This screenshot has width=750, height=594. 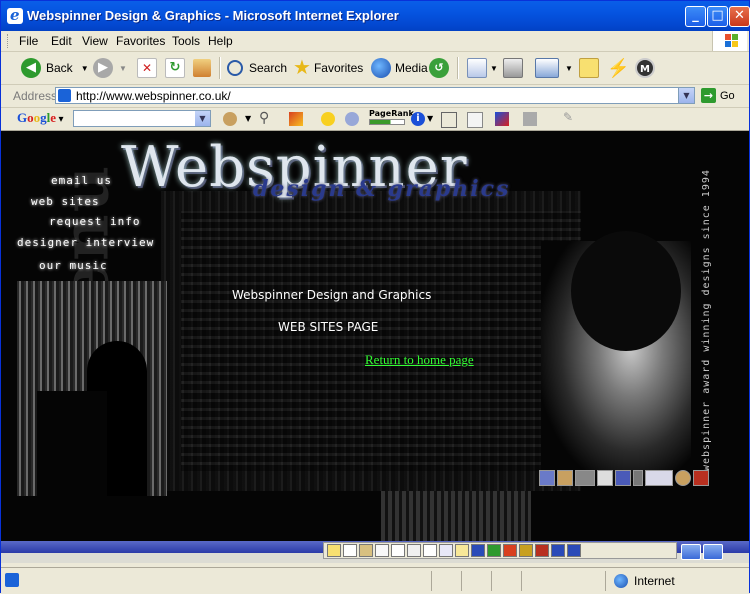 I want to click on frown-icon, so click(x=352, y=119).